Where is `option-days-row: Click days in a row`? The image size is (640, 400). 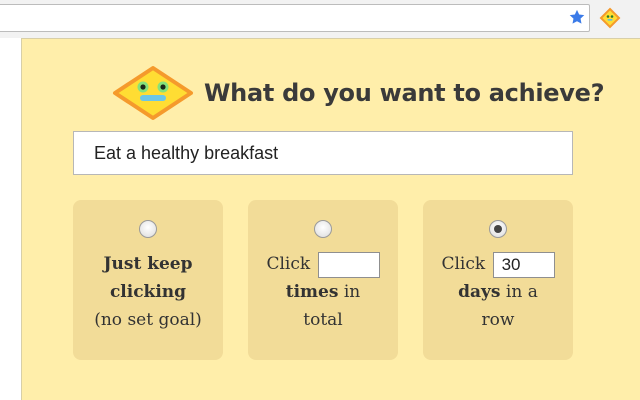 option-days-row: Click days in a row is located at coordinates (498, 280).